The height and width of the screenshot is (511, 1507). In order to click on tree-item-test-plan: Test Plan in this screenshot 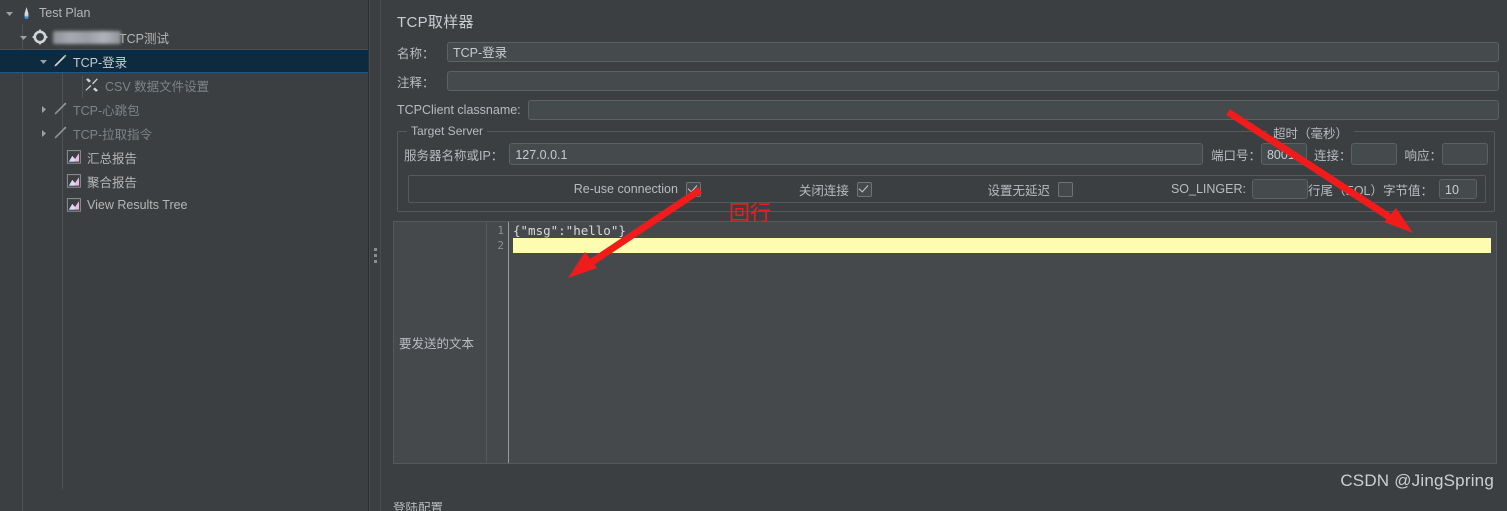, I will do `click(184, 13)`.